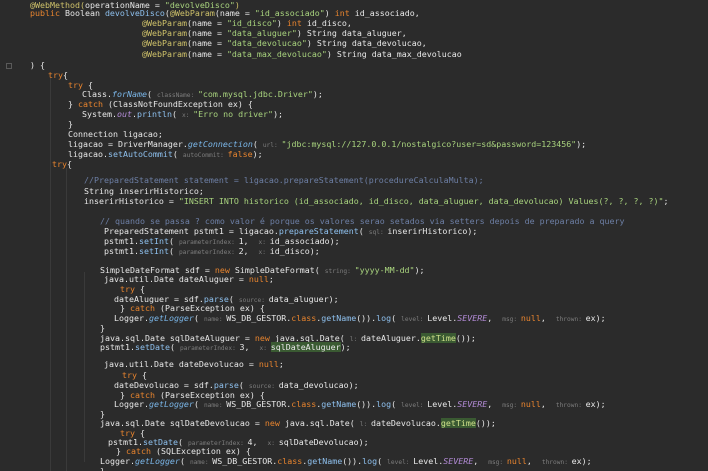 This screenshot has height=471, width=708. What do you see at coordinates (164, 385) in the screenshot?
I see `code-token: dateDevolucao = sdf.` at bounding box center [164, 385].